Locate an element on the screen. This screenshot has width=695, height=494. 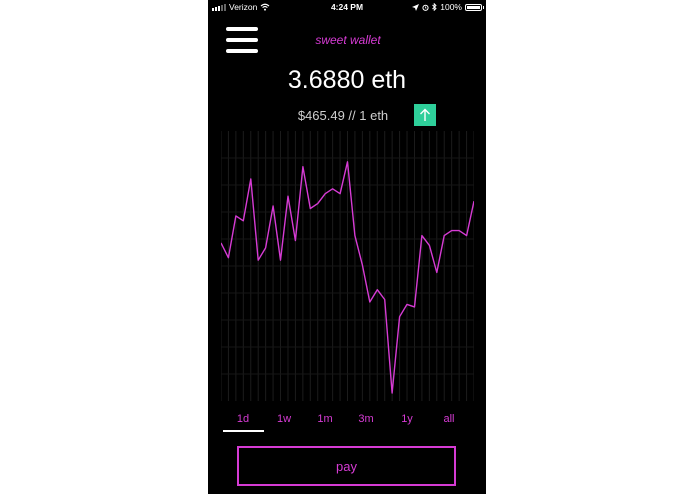
trend-badge is located at coordinates (425, 115).